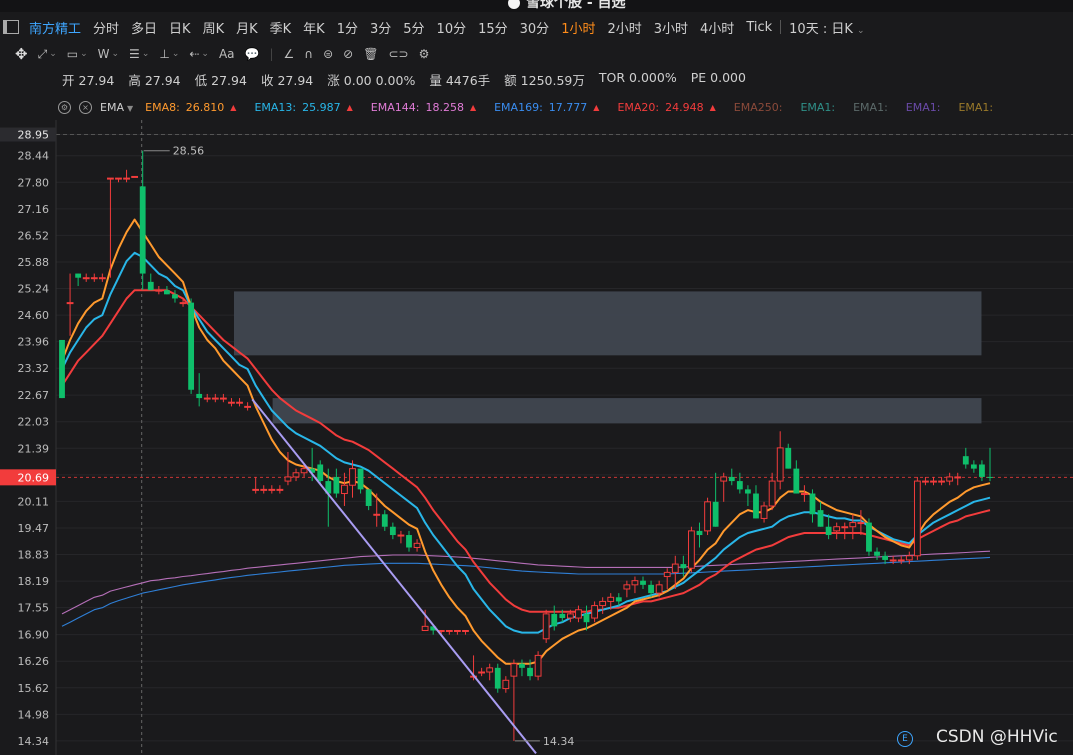 The height and width of the screenshot is (755, 1073). What do you see at coordinates (328, 54) in the screenshot?
I see `visibility-icon: ⊜` at bounding box center [328, 54].